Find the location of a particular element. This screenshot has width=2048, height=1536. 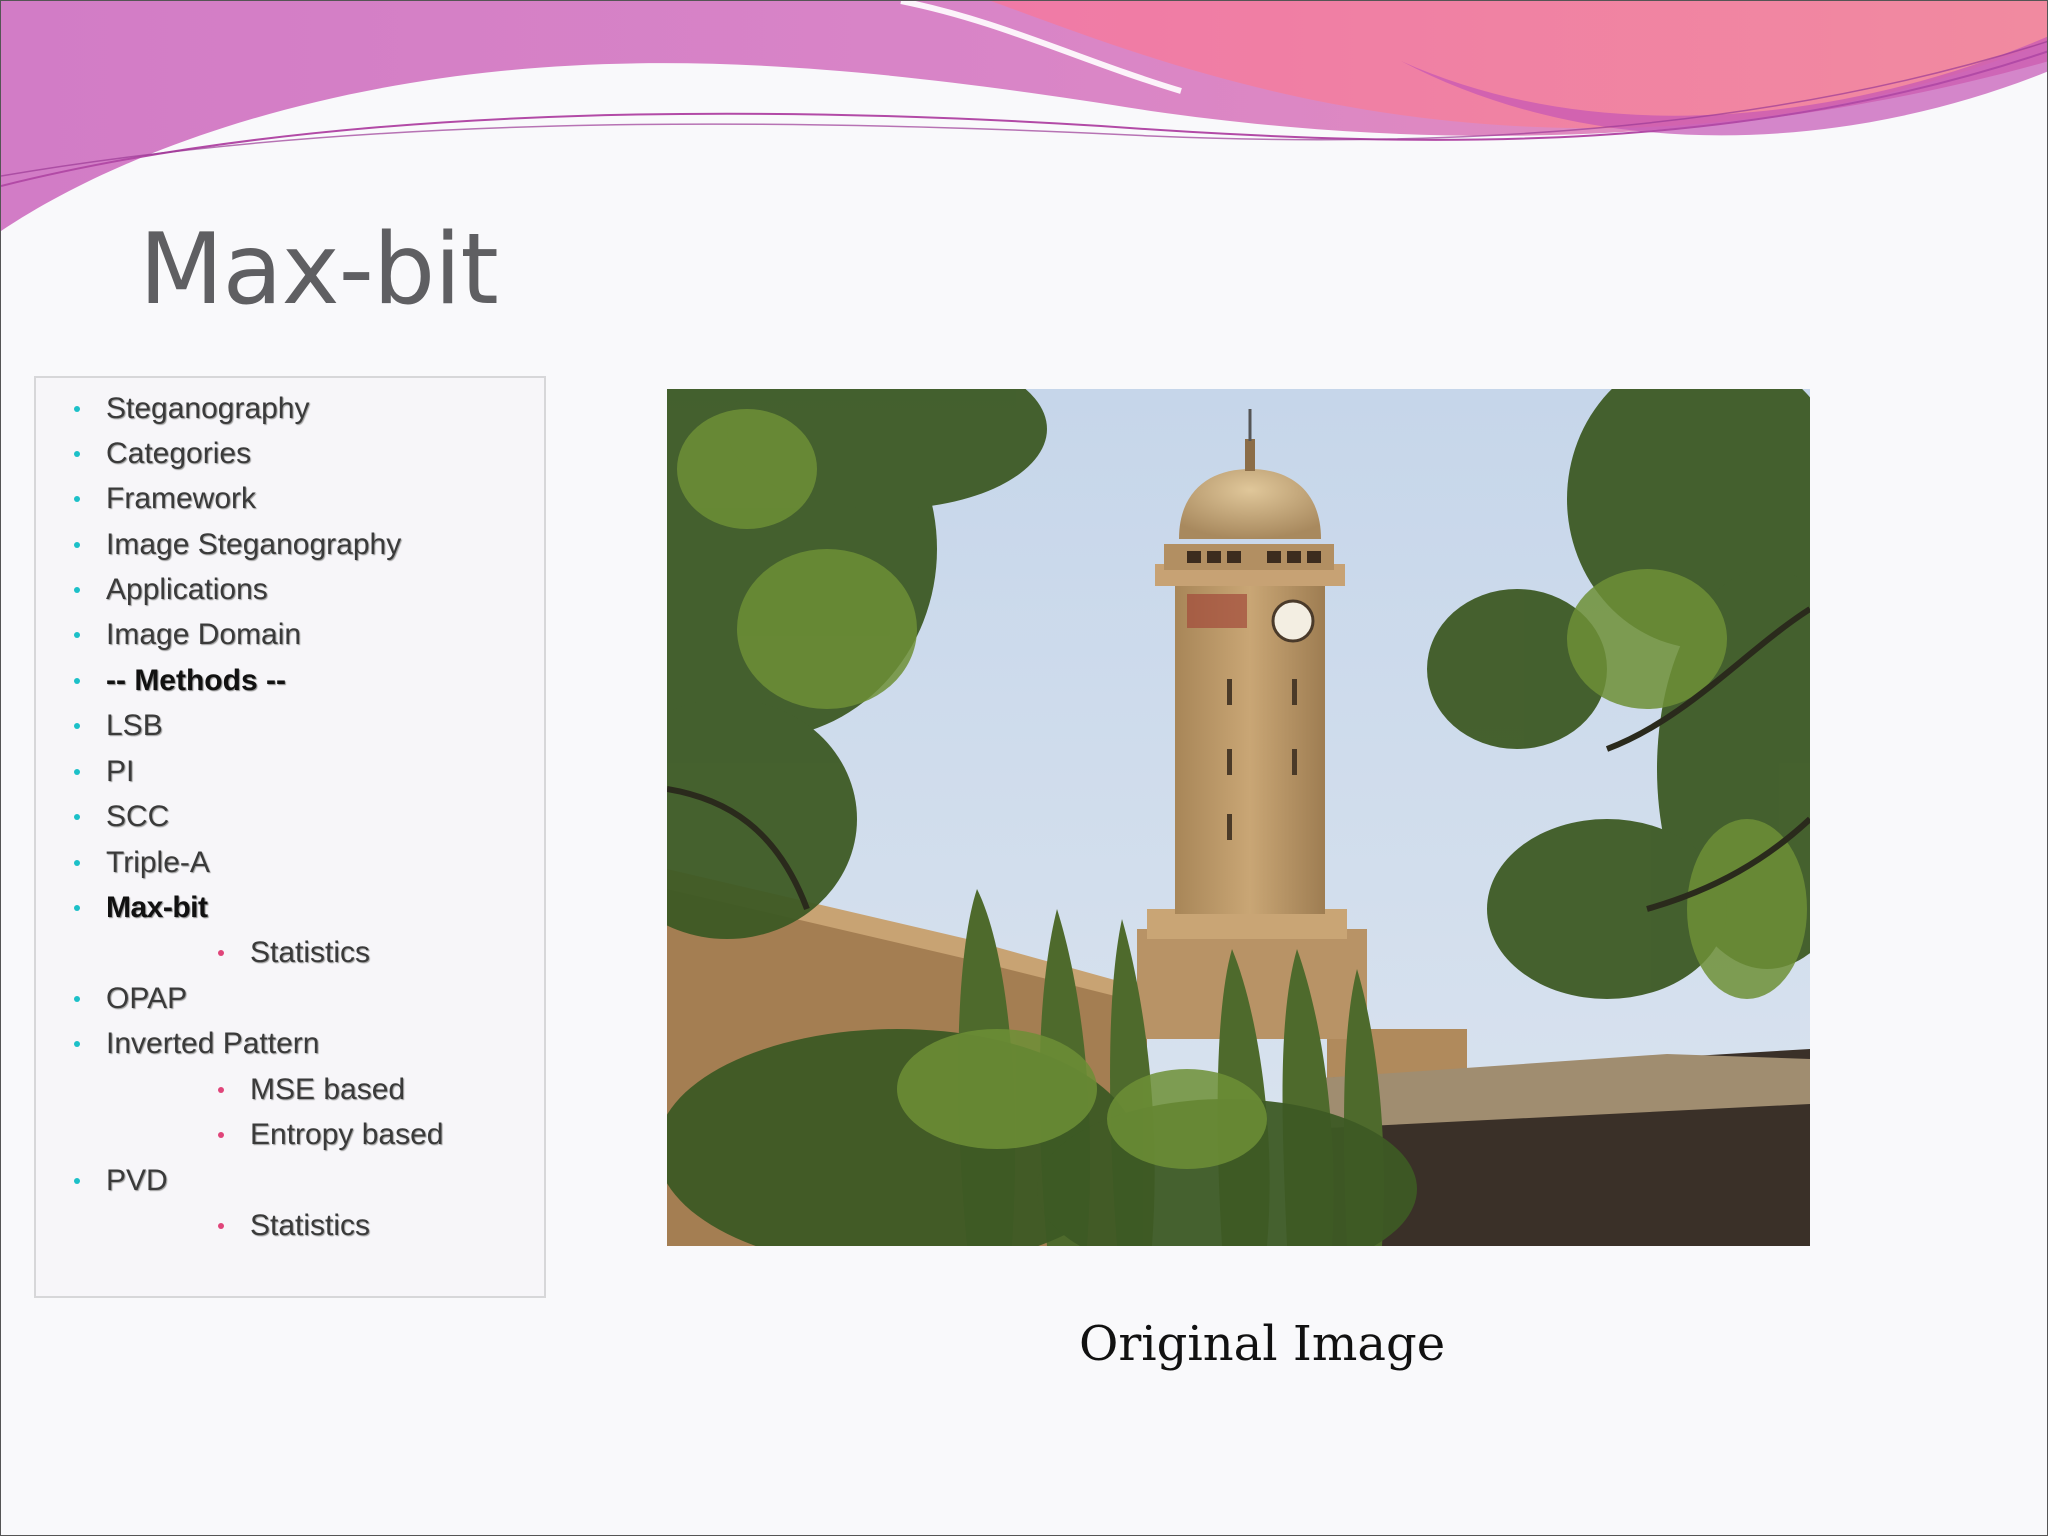

agenda-item: SCC is located at coordinates (122, 817).